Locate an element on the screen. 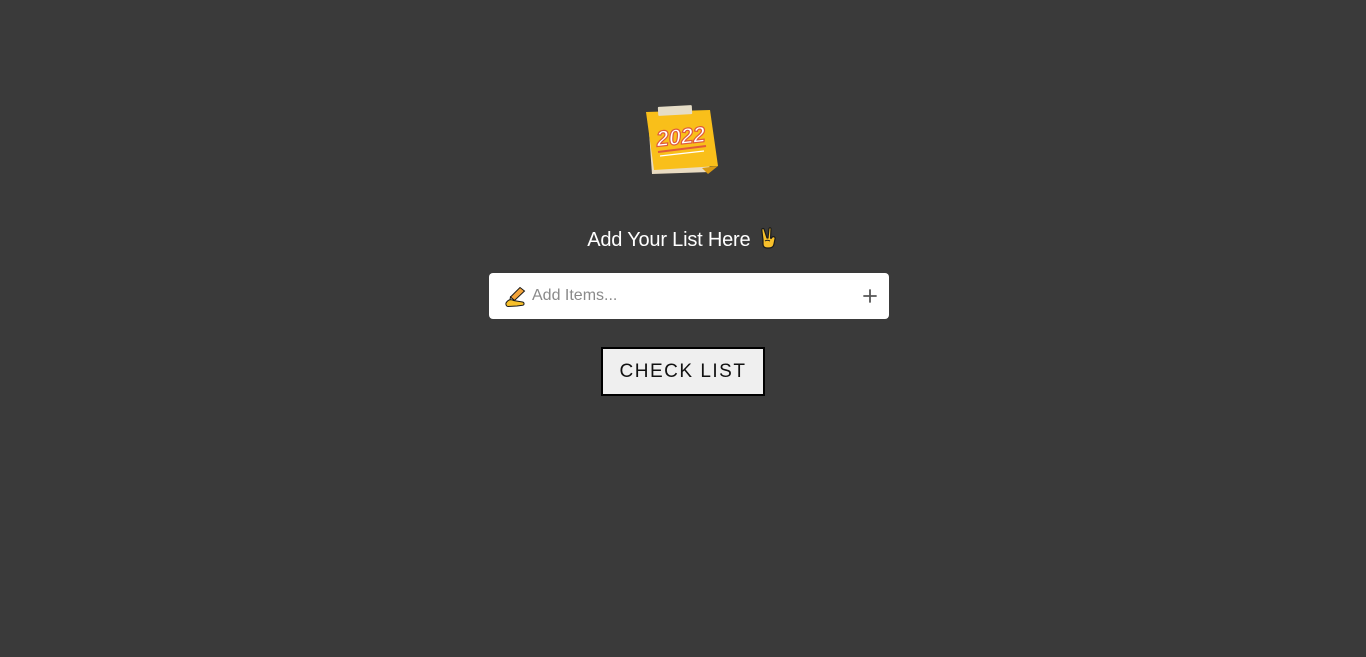  add-items-input is located at coordinates (682, 296).